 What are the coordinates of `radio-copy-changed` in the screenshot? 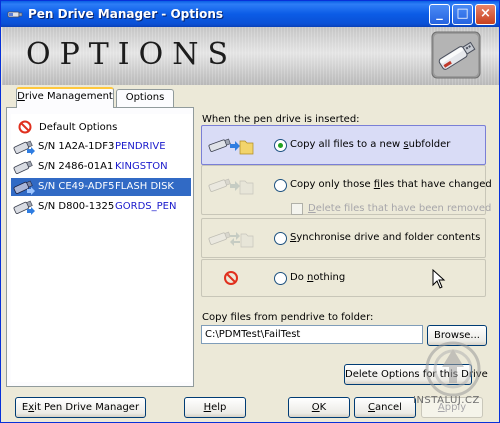 It's located at (280, 185).